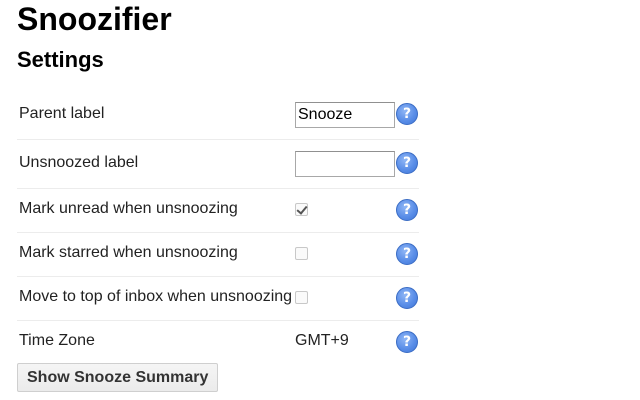 This screenshot has width=640, height=400. I want to click on mark-starred-help-icon: ?, so click(407, 254).